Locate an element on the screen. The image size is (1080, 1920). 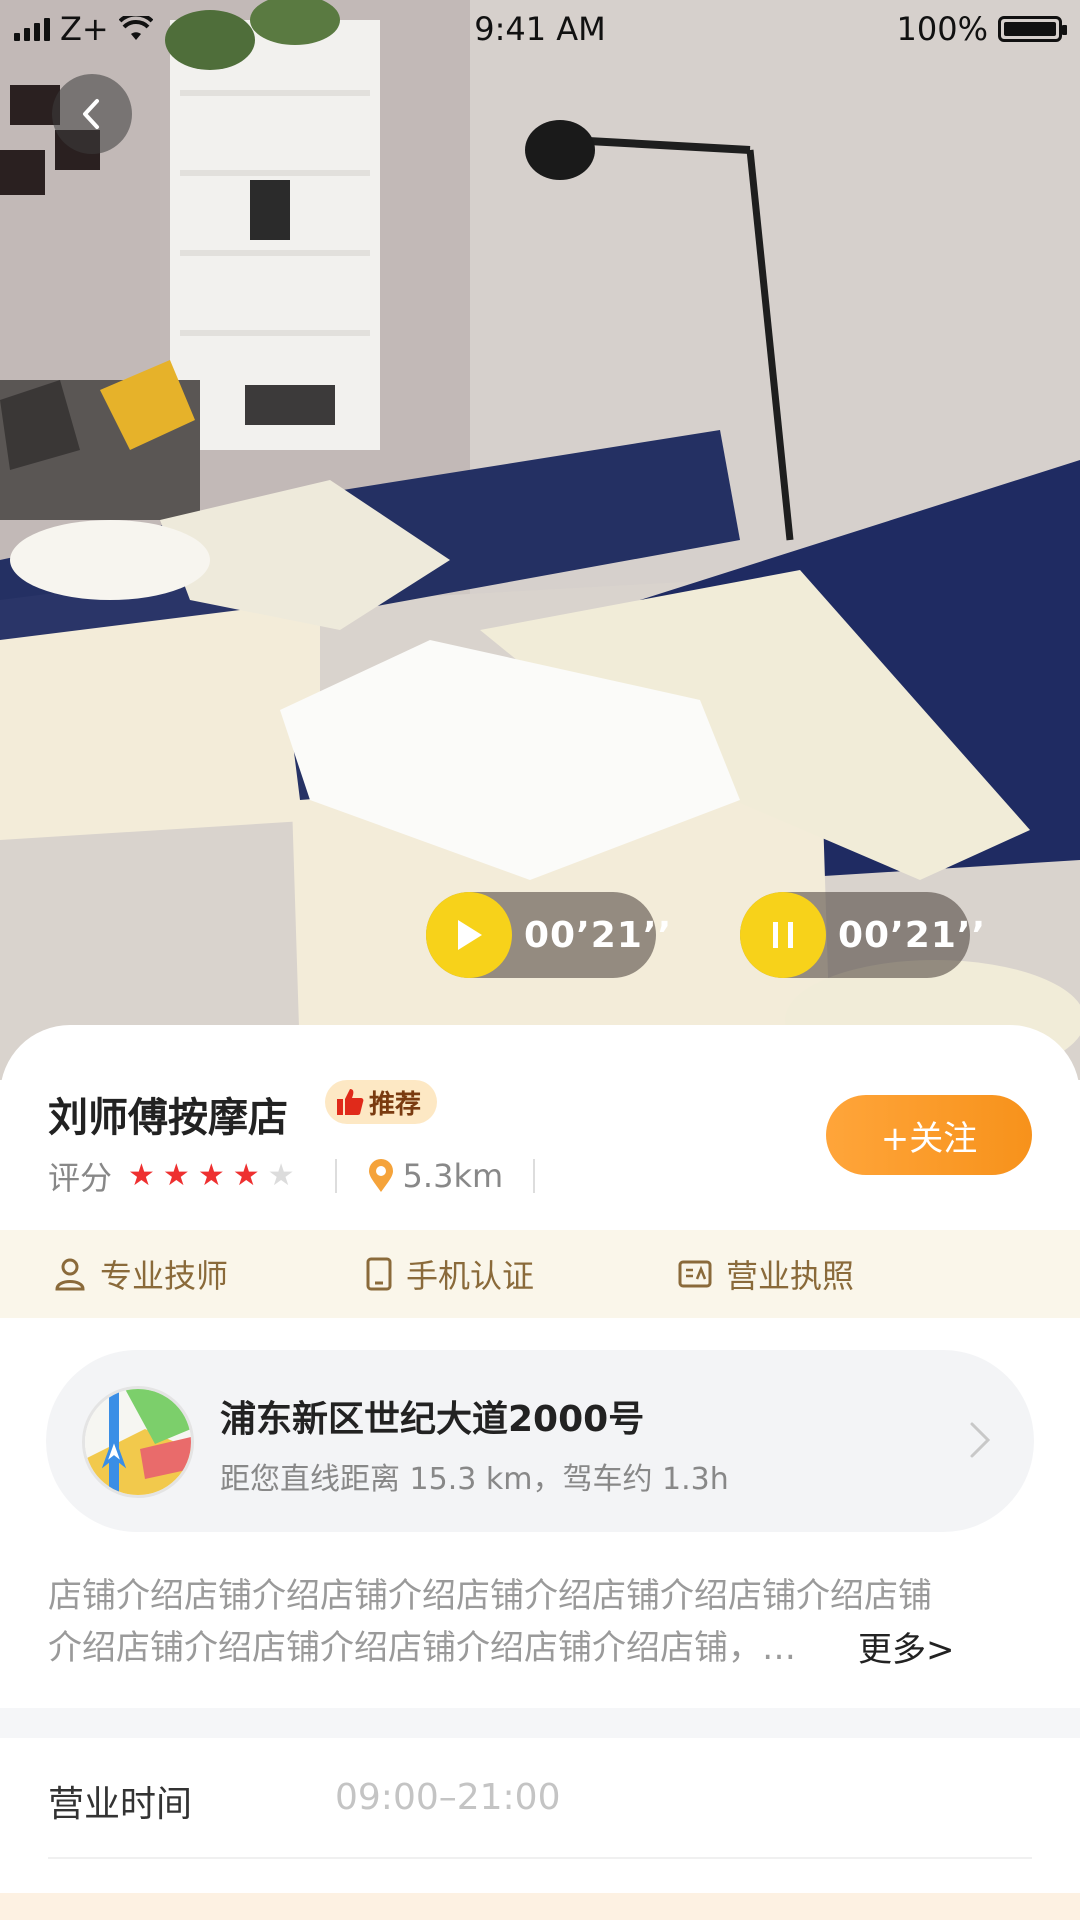
hours-value: 09:00–21:00 is located at coordinates (448, 1797).